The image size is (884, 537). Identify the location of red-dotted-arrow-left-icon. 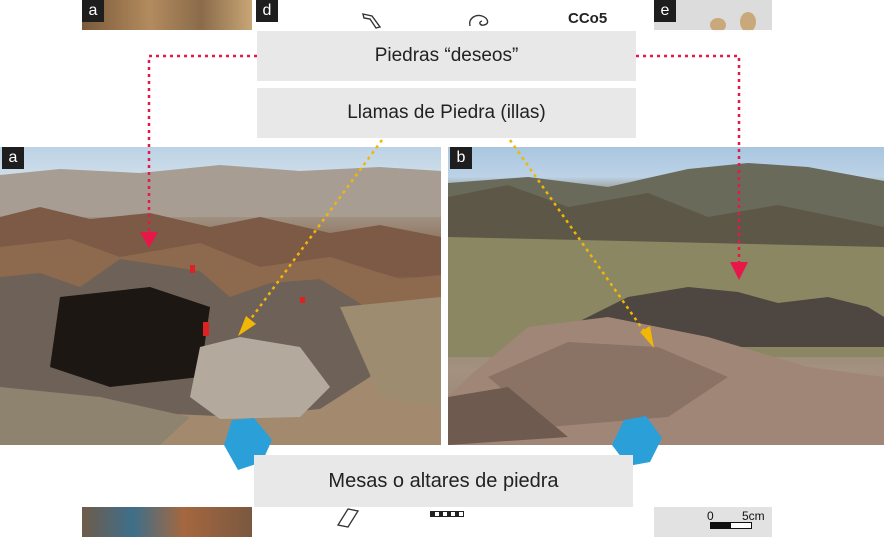
(198, 151).